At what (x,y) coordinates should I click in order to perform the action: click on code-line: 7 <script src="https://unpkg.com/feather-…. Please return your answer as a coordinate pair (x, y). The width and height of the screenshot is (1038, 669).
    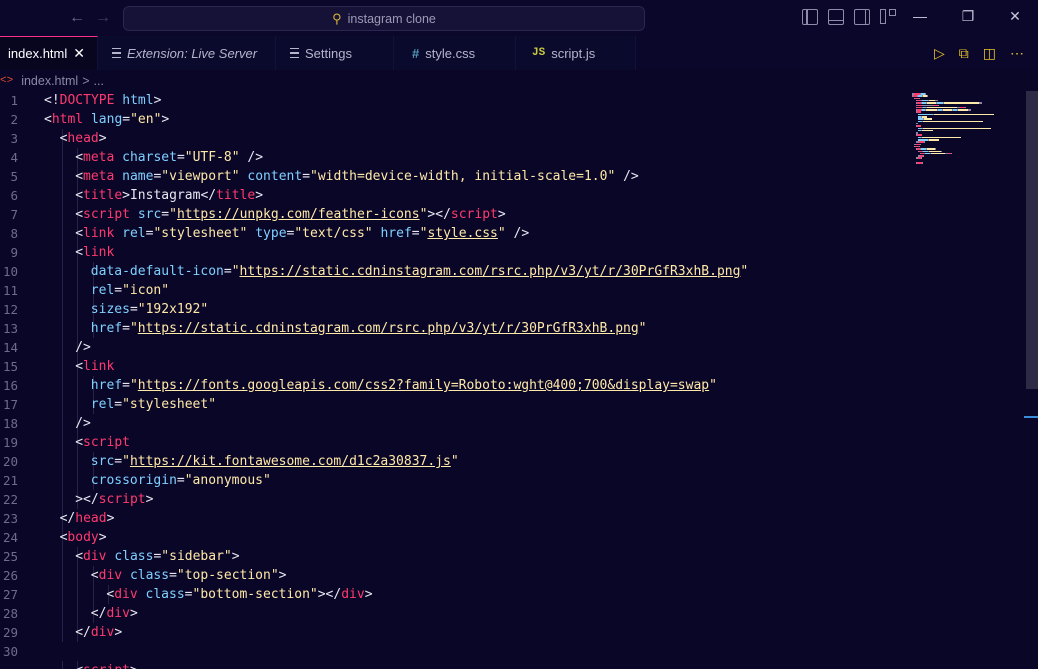
    Looking at the image, I should click on (455, 214).